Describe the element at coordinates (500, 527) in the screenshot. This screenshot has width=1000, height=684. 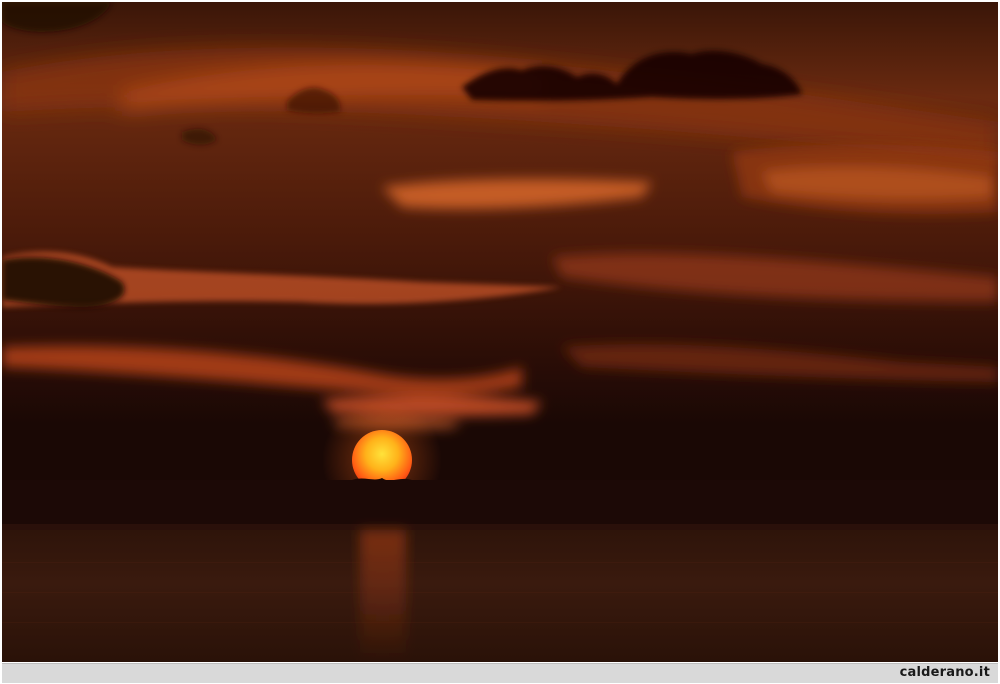
I see `horizon-line` at that location.